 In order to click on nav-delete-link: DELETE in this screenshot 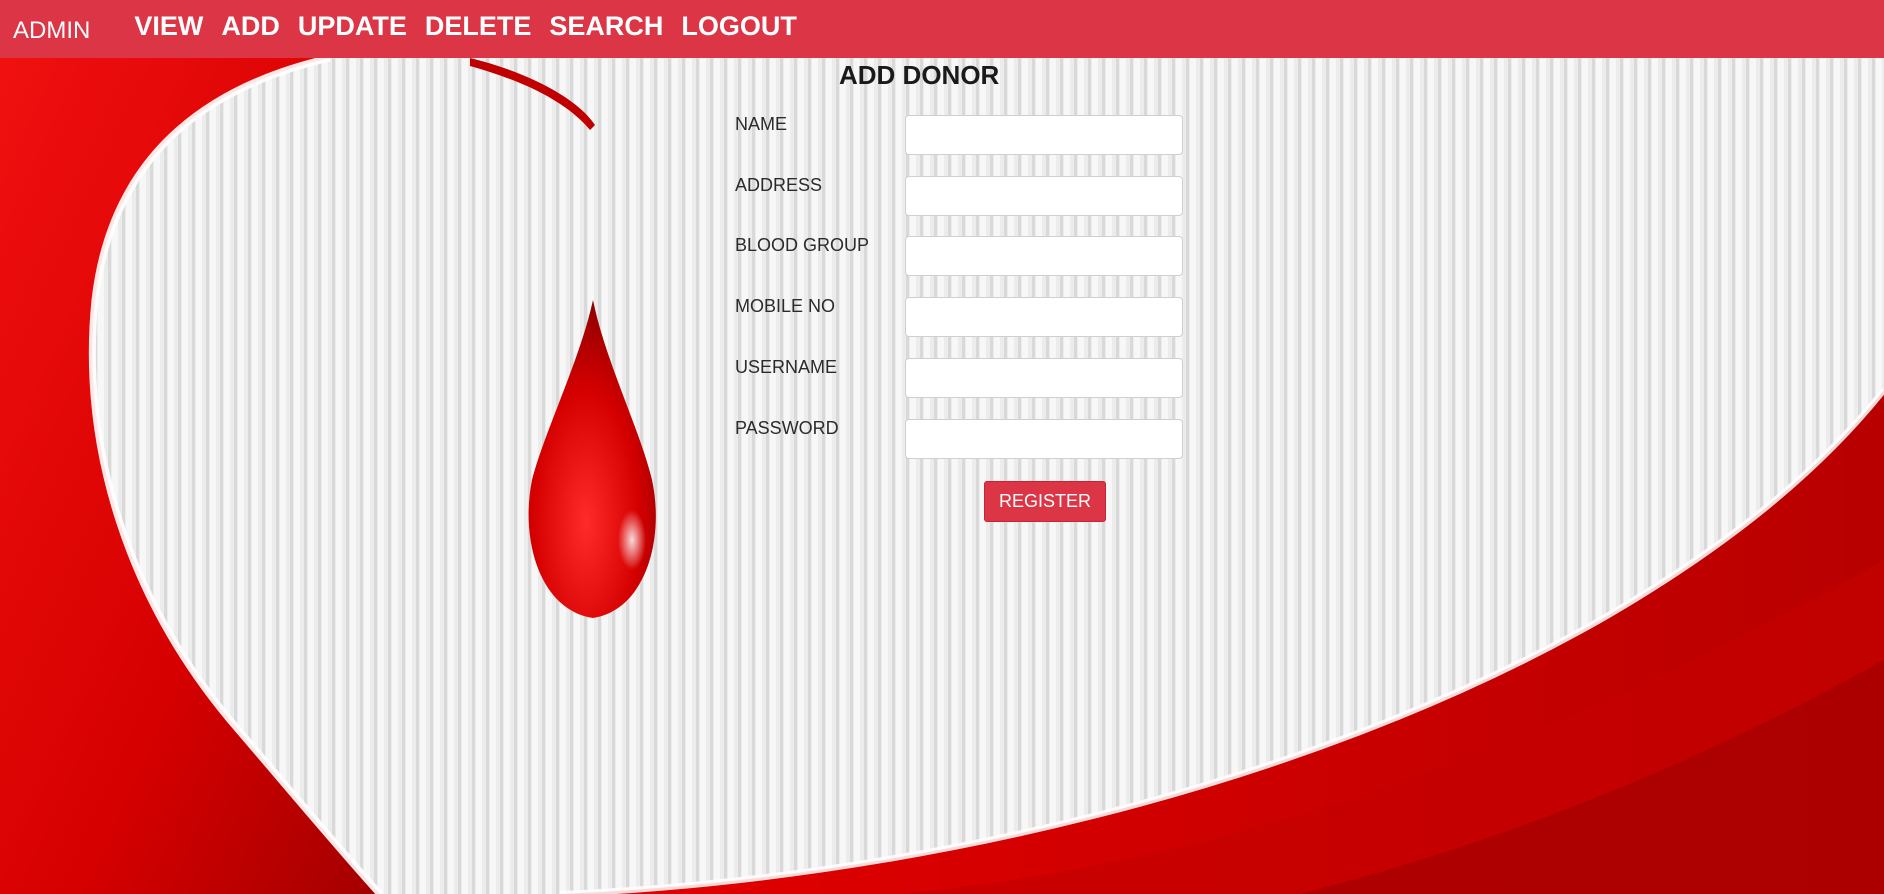, I will do `click(478, 26)`.